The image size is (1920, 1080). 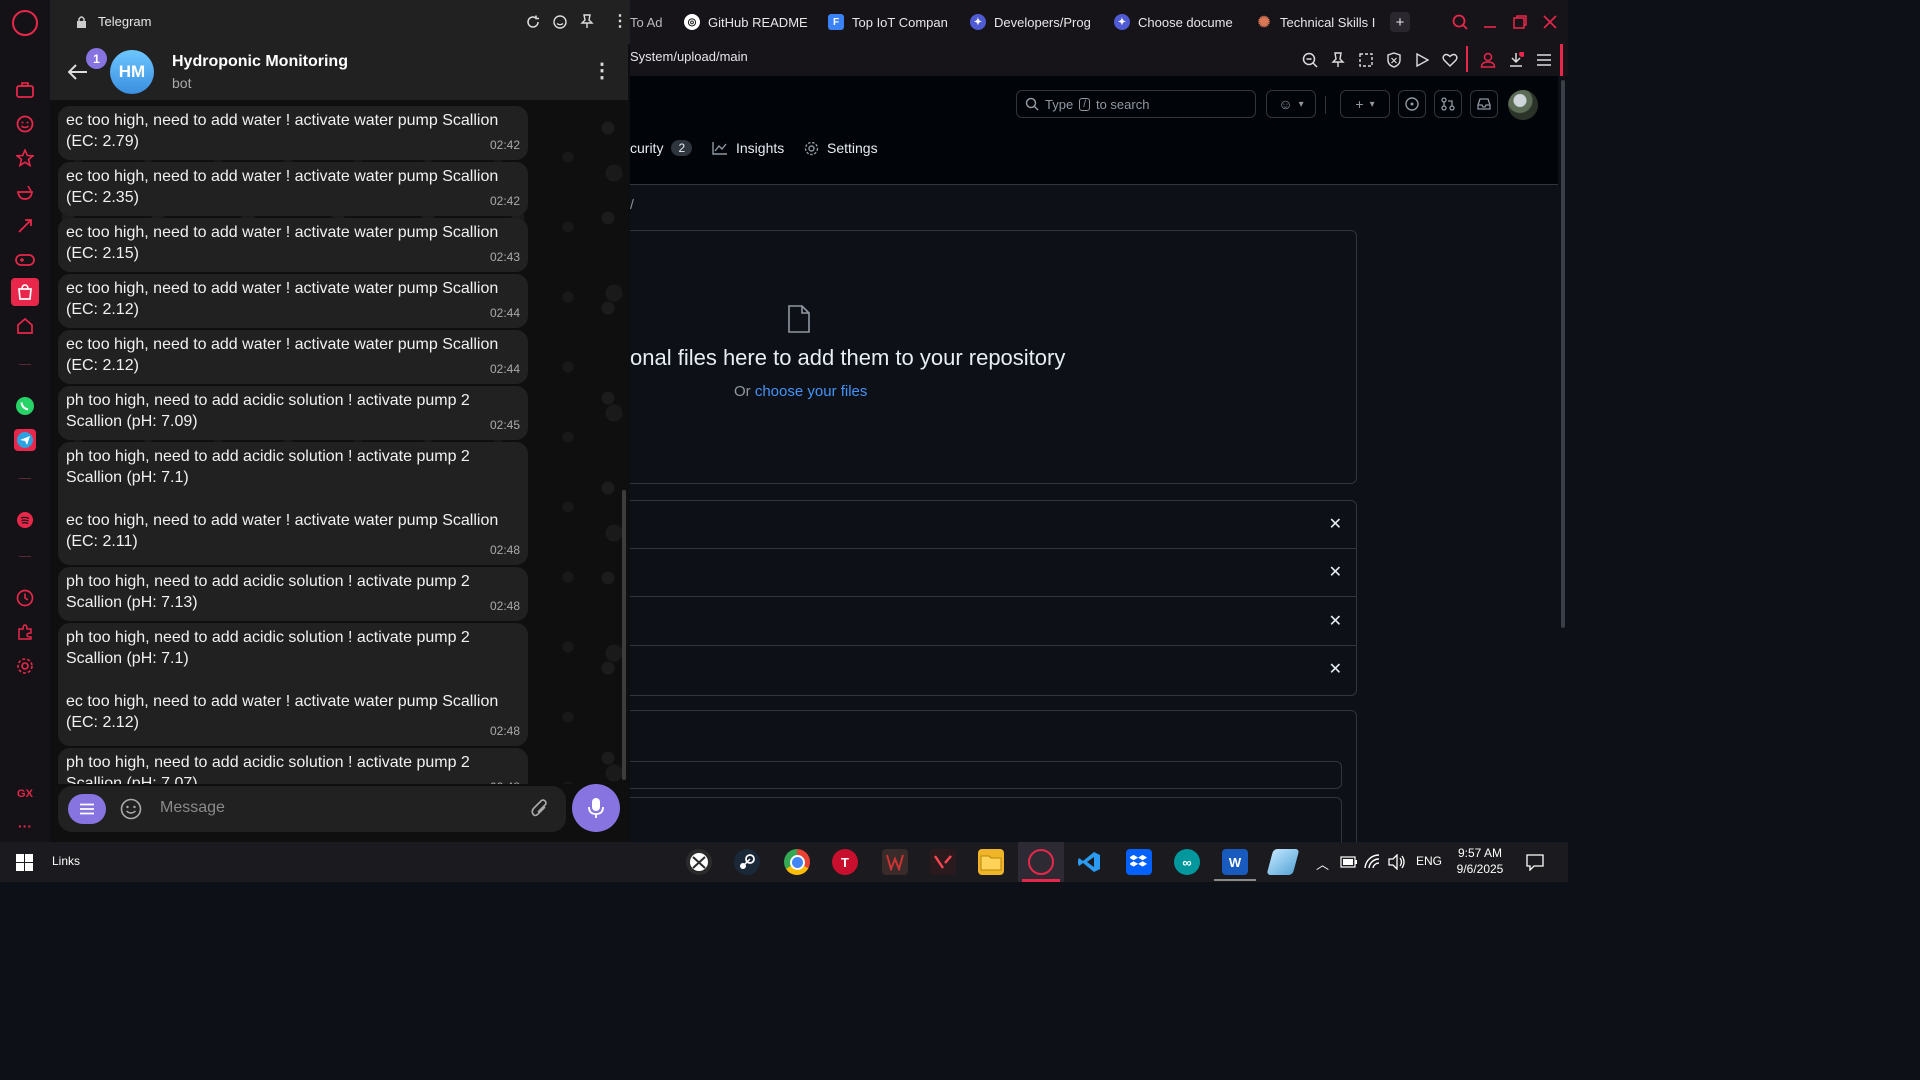 I want to click on home-icon, so click(x=25, y=326).